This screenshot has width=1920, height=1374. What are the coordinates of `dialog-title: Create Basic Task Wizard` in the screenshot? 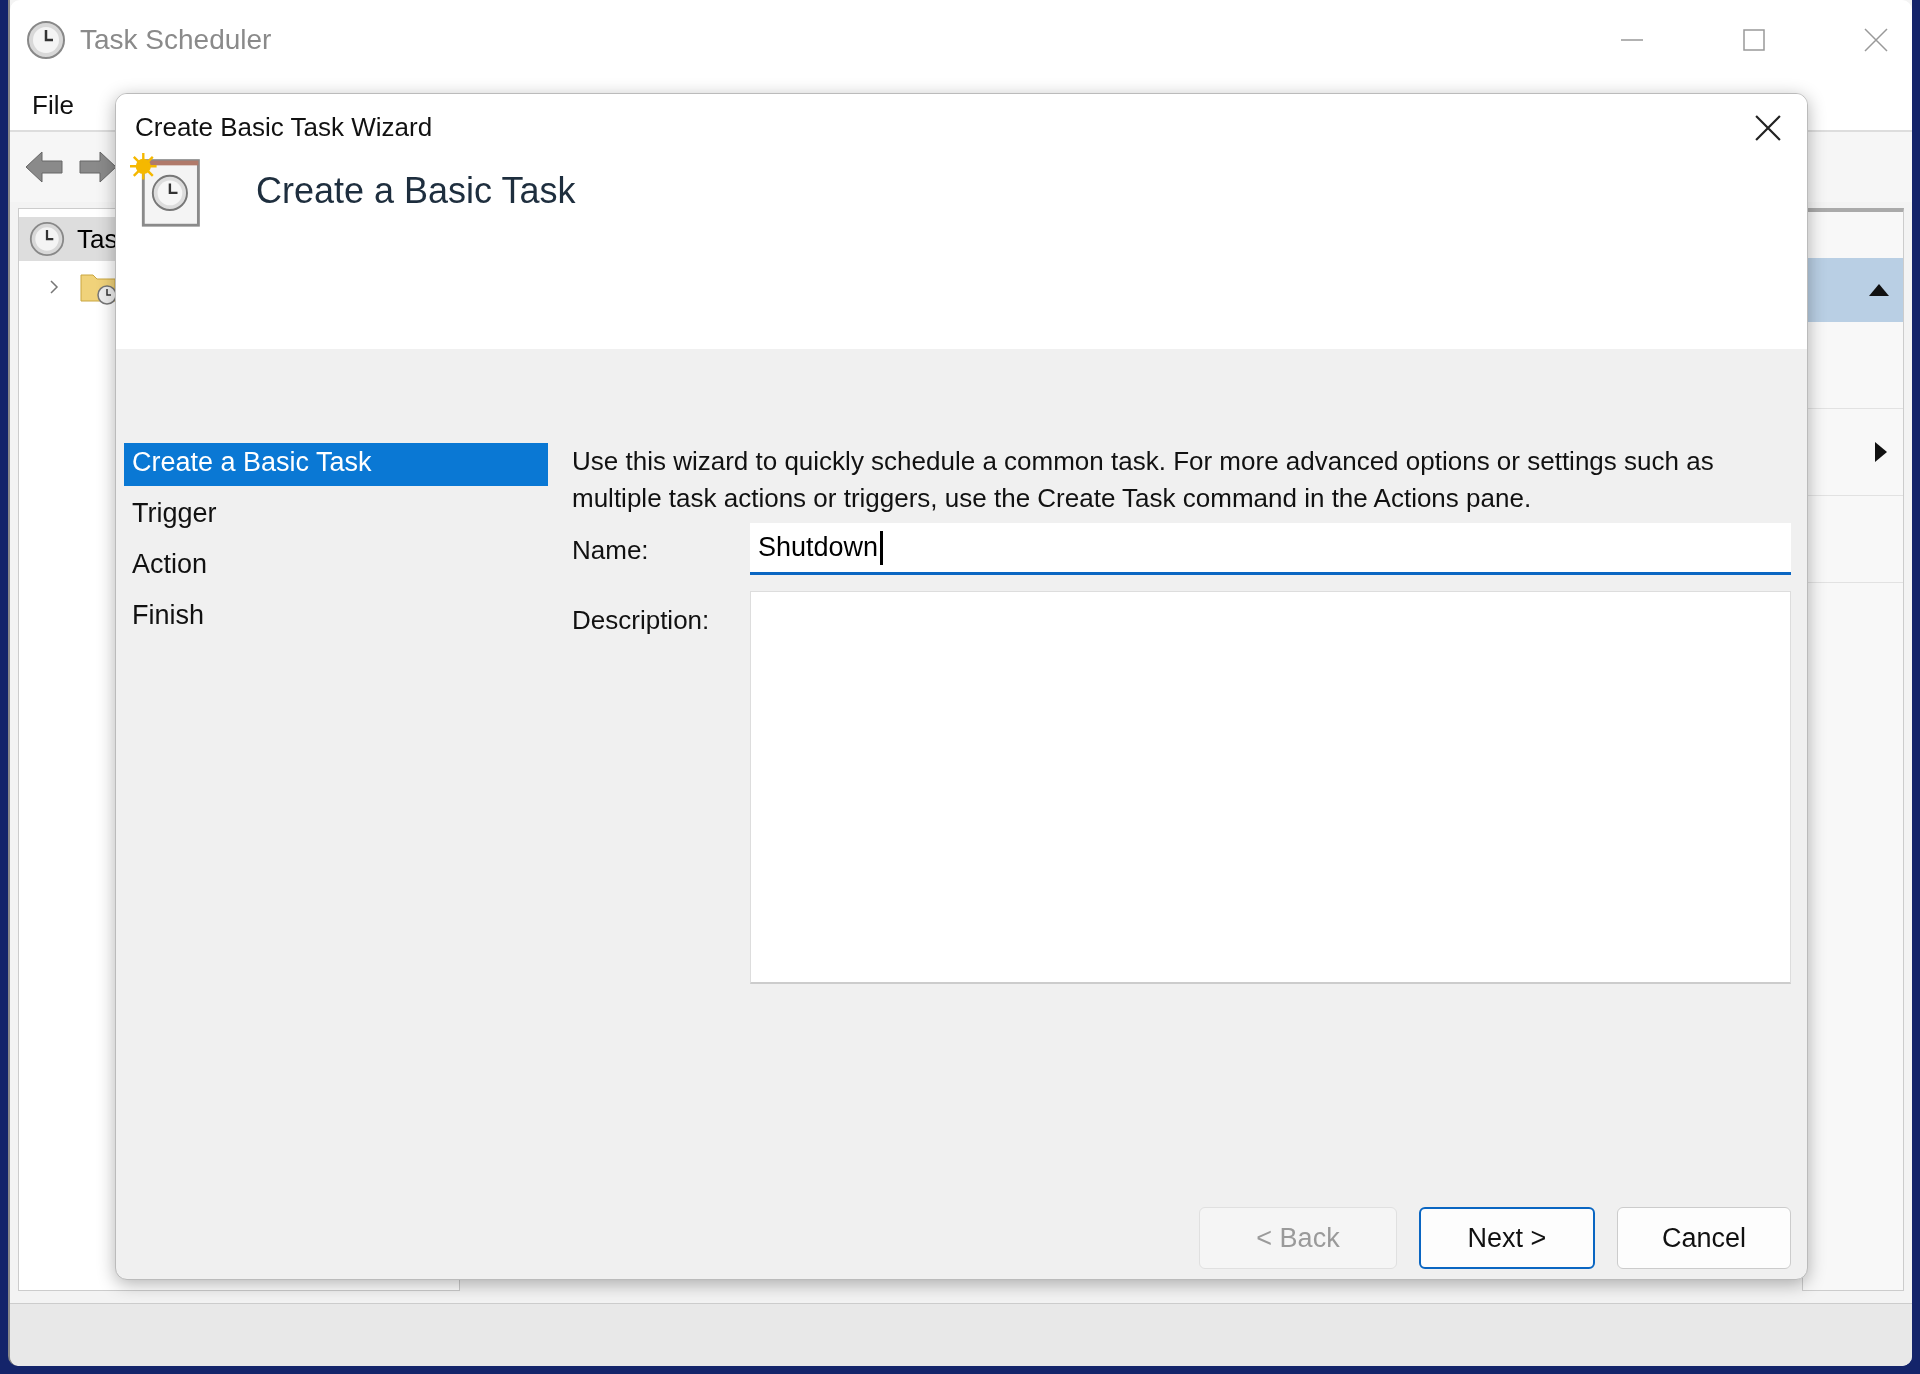 It's located at (284, 127).